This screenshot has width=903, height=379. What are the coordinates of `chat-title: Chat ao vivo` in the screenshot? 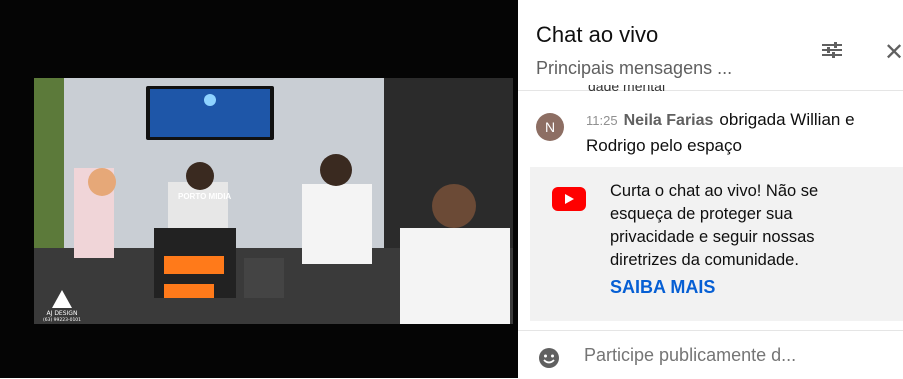 It's located at (597, 34).